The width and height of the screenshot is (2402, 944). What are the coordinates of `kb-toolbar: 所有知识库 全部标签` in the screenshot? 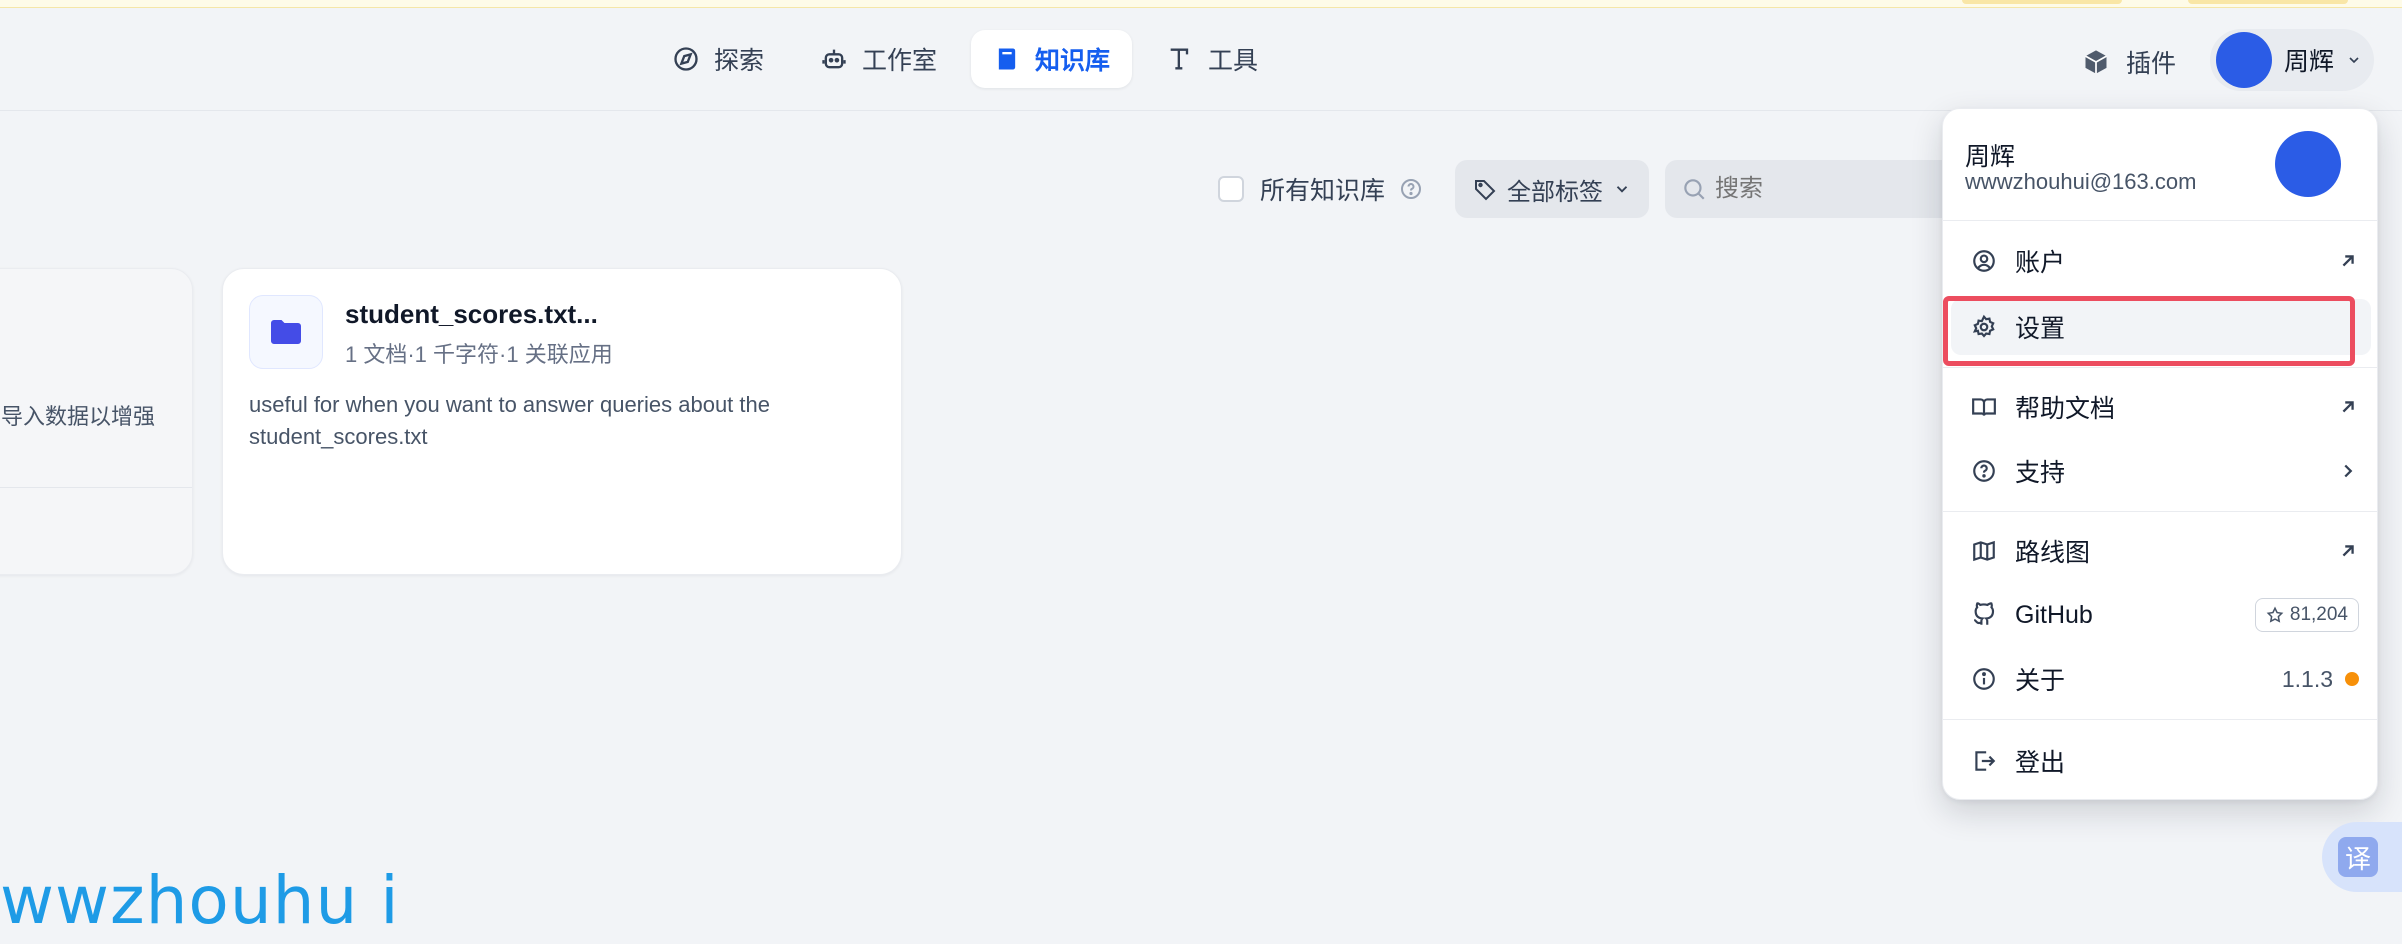 It's located at (1592, 189).